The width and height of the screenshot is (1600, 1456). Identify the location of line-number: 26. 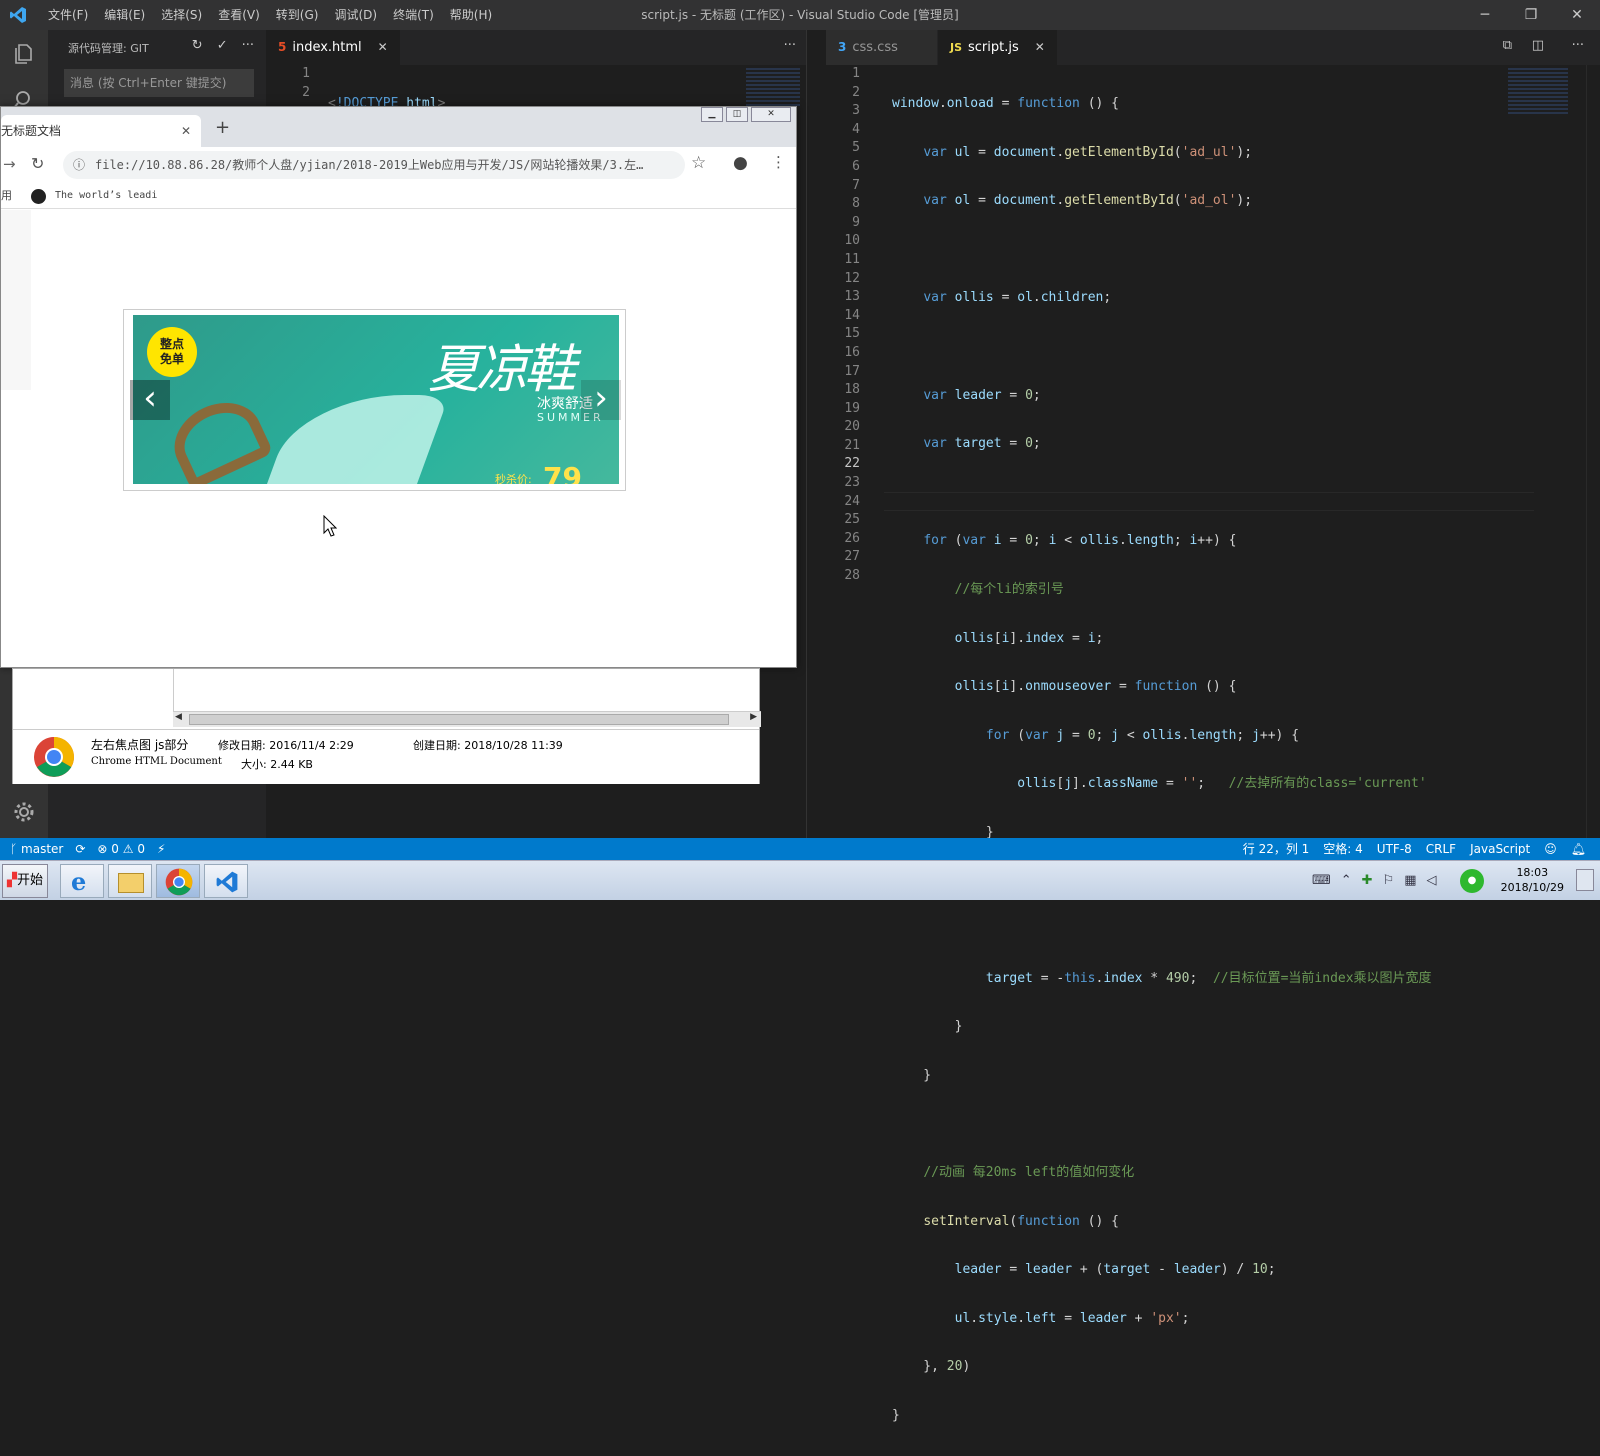
(852, 538).